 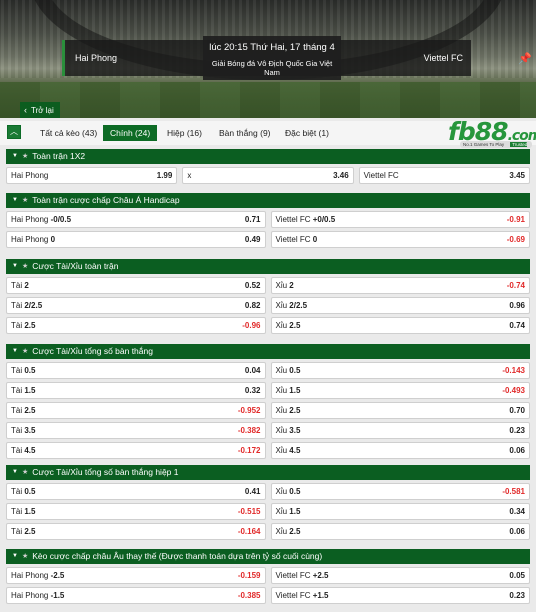 I want to click on odds-button: Tài 3.5 -0.382, so click(x=136, y=430).